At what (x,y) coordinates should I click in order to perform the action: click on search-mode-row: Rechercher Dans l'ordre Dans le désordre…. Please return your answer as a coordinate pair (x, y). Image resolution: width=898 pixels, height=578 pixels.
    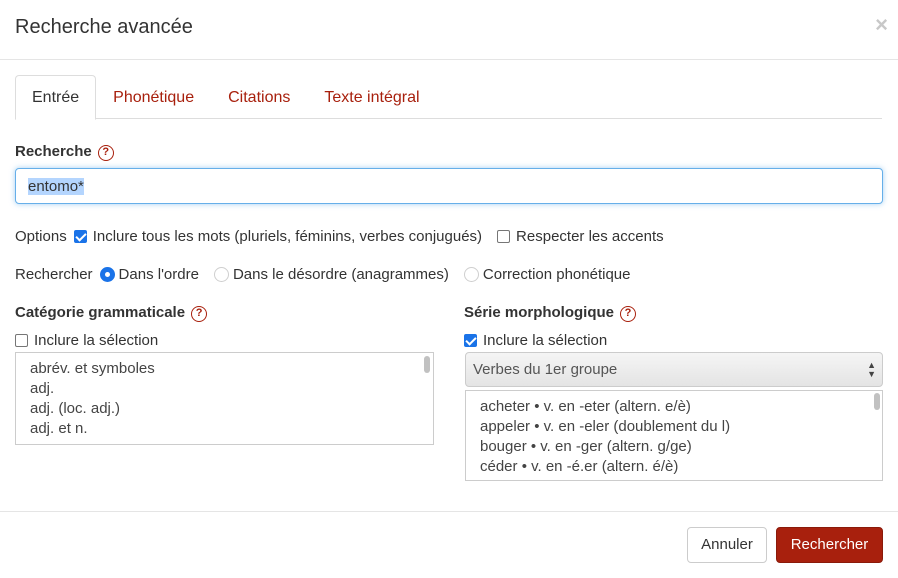
    Looking at the image, I should click on (323, 274).